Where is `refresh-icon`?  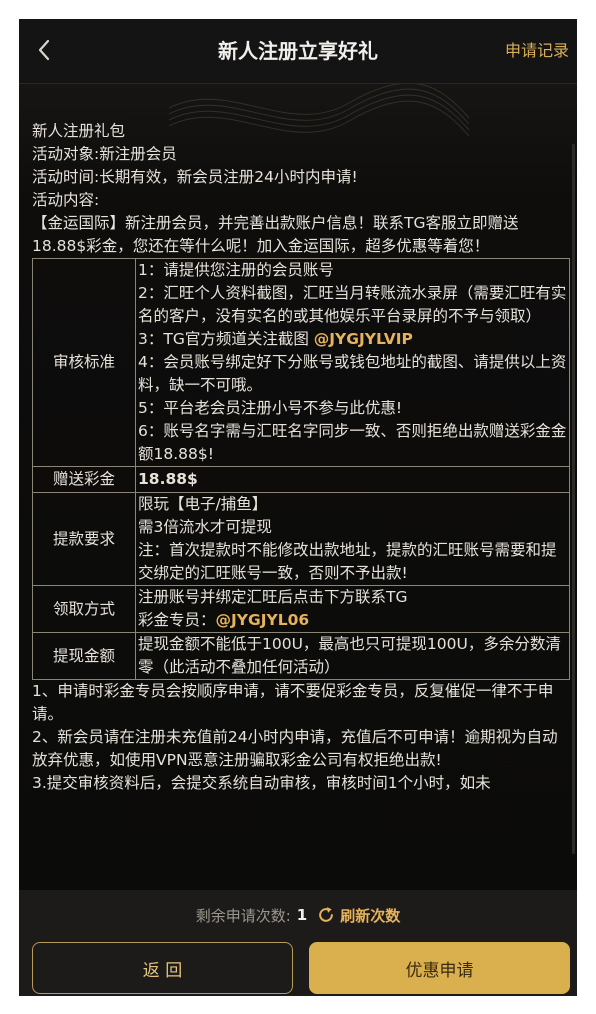
refresh-icon is located at coordinates (326, 914).